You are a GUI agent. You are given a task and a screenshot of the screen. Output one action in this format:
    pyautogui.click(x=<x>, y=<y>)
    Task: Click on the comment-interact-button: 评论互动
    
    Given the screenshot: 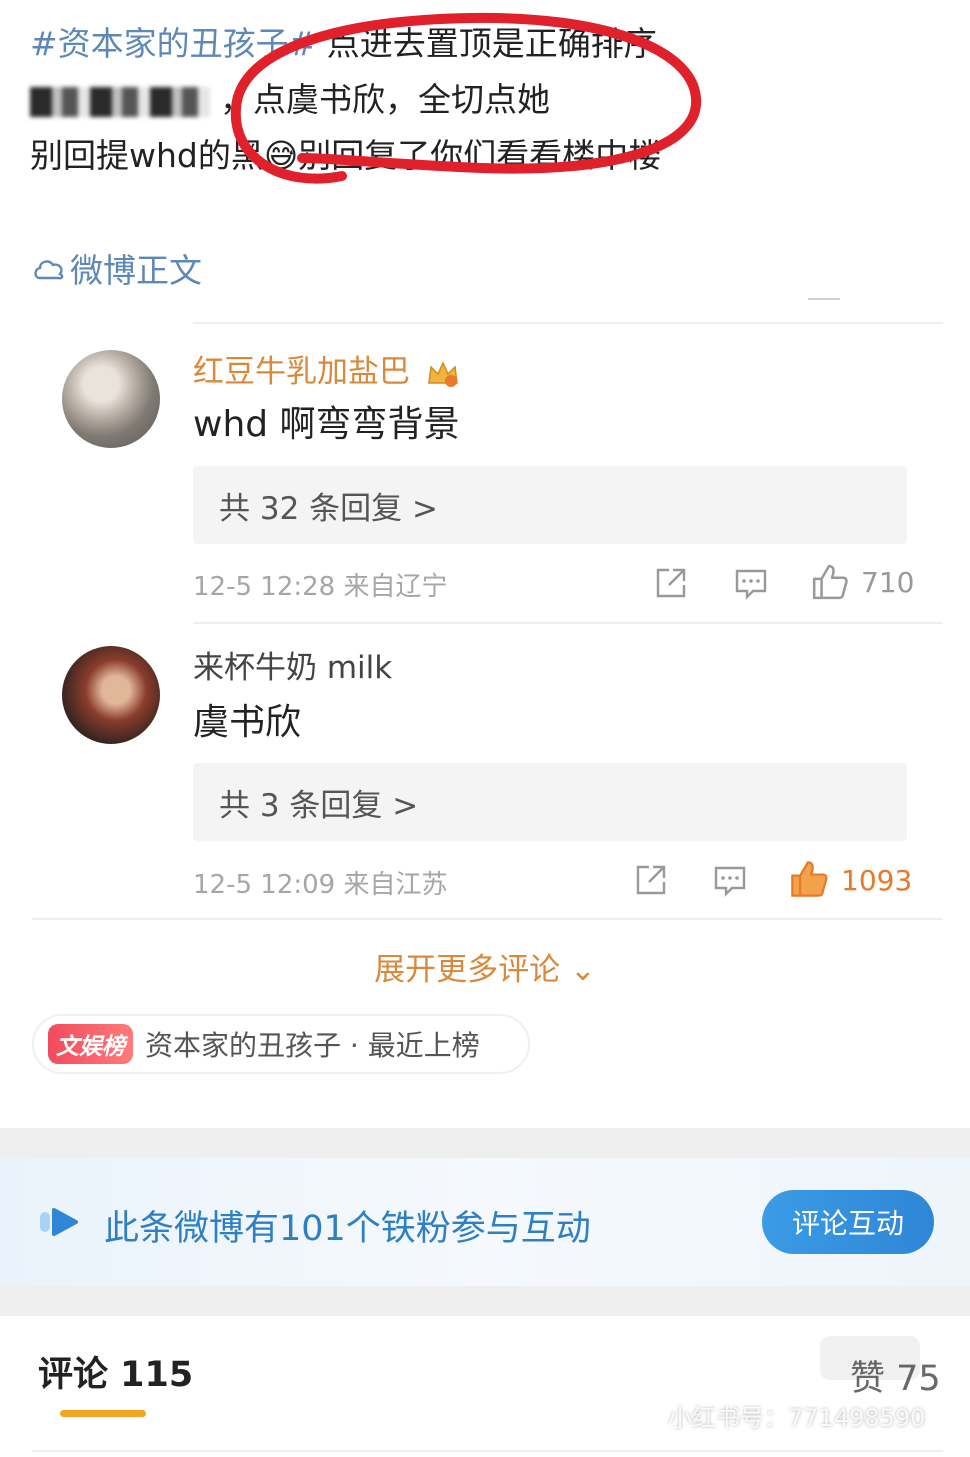 What is the action you would take?
    pyautogui.click(x=848, y=1222)
    